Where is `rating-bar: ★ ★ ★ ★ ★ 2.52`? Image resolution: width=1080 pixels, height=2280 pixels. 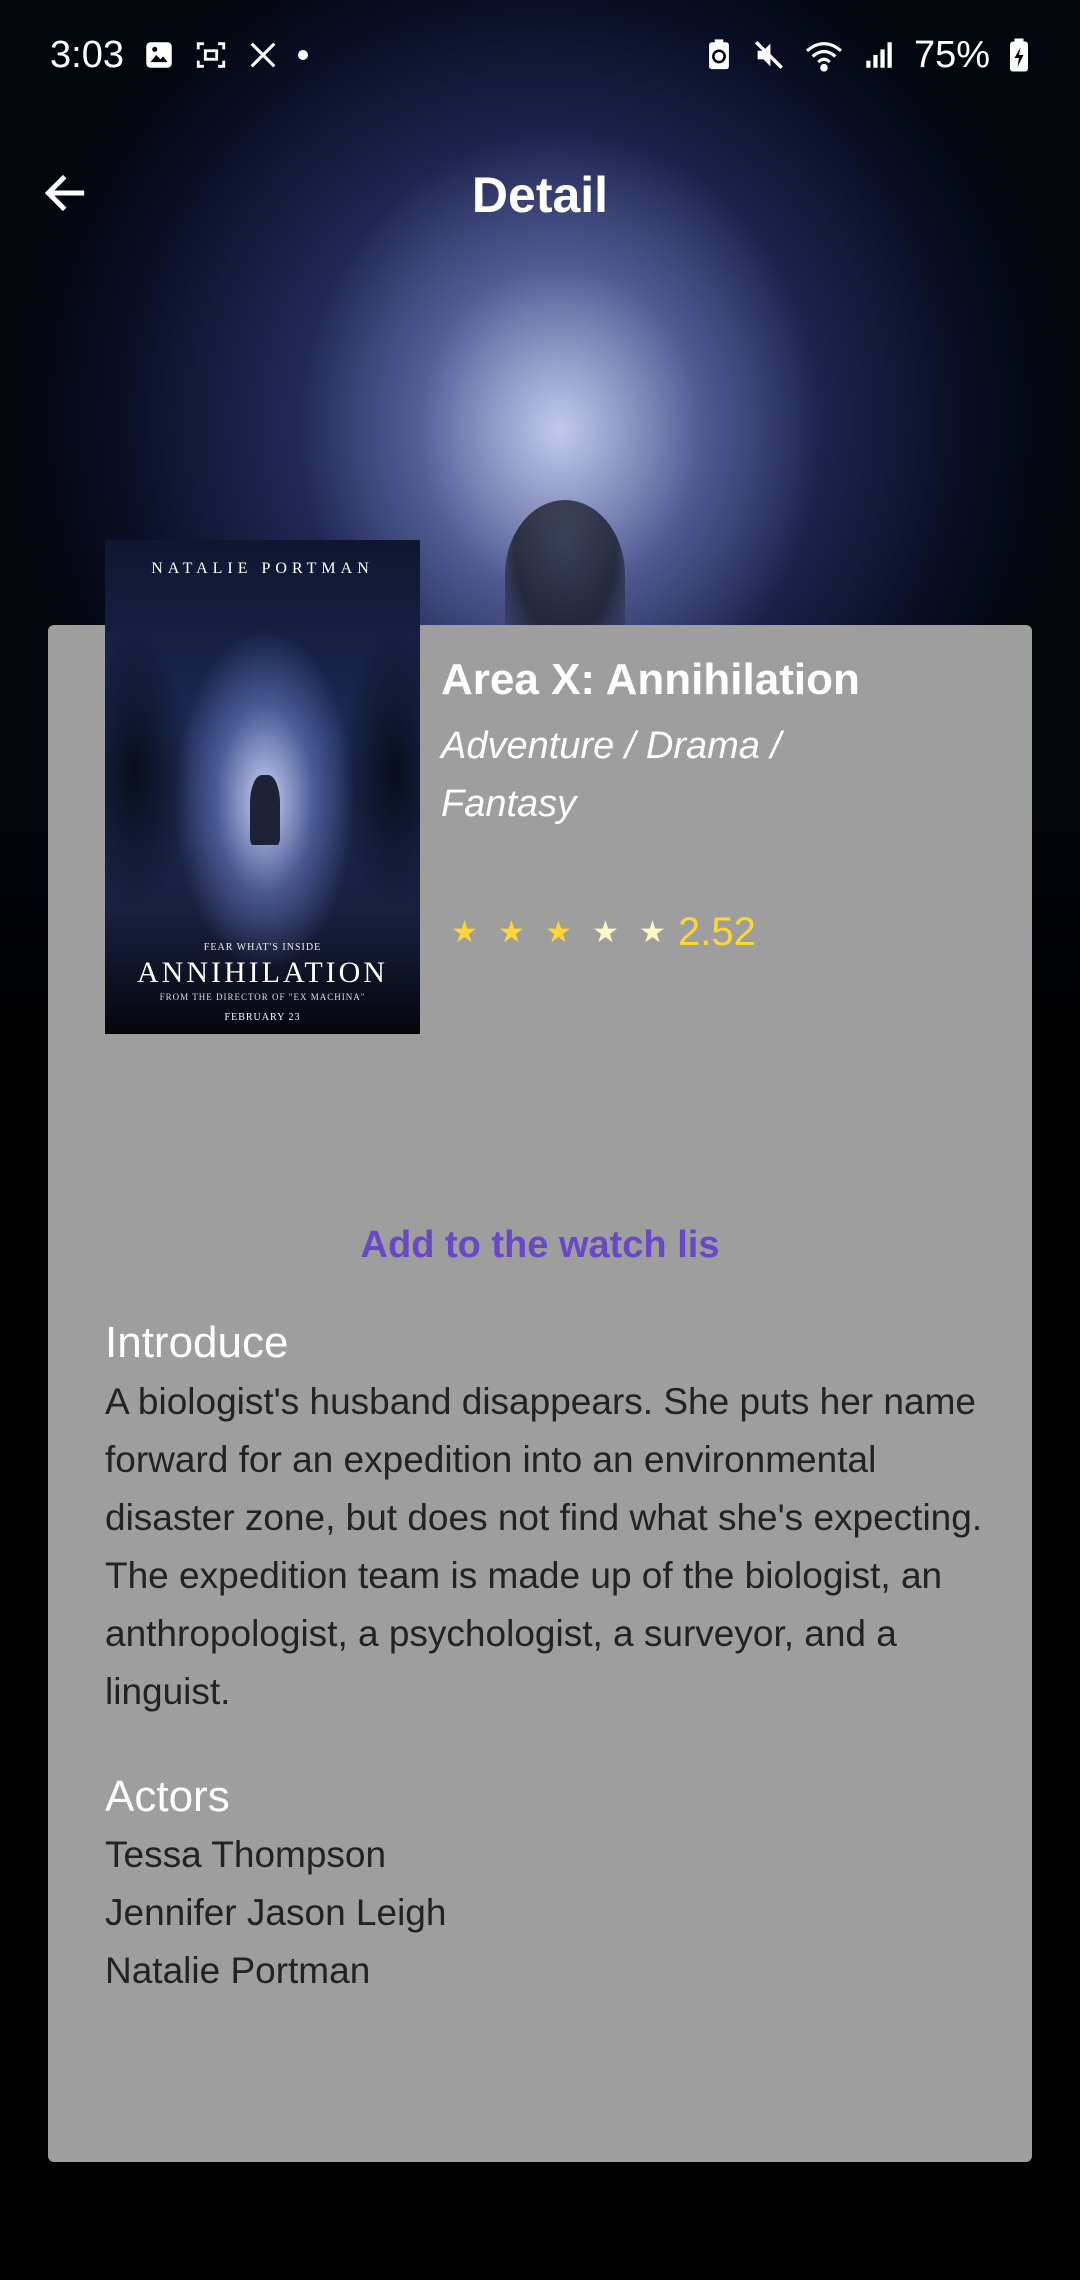 rating-bar: ★ ★ ★ ★ ★ 2.52 is located at coordinates (598, 932).